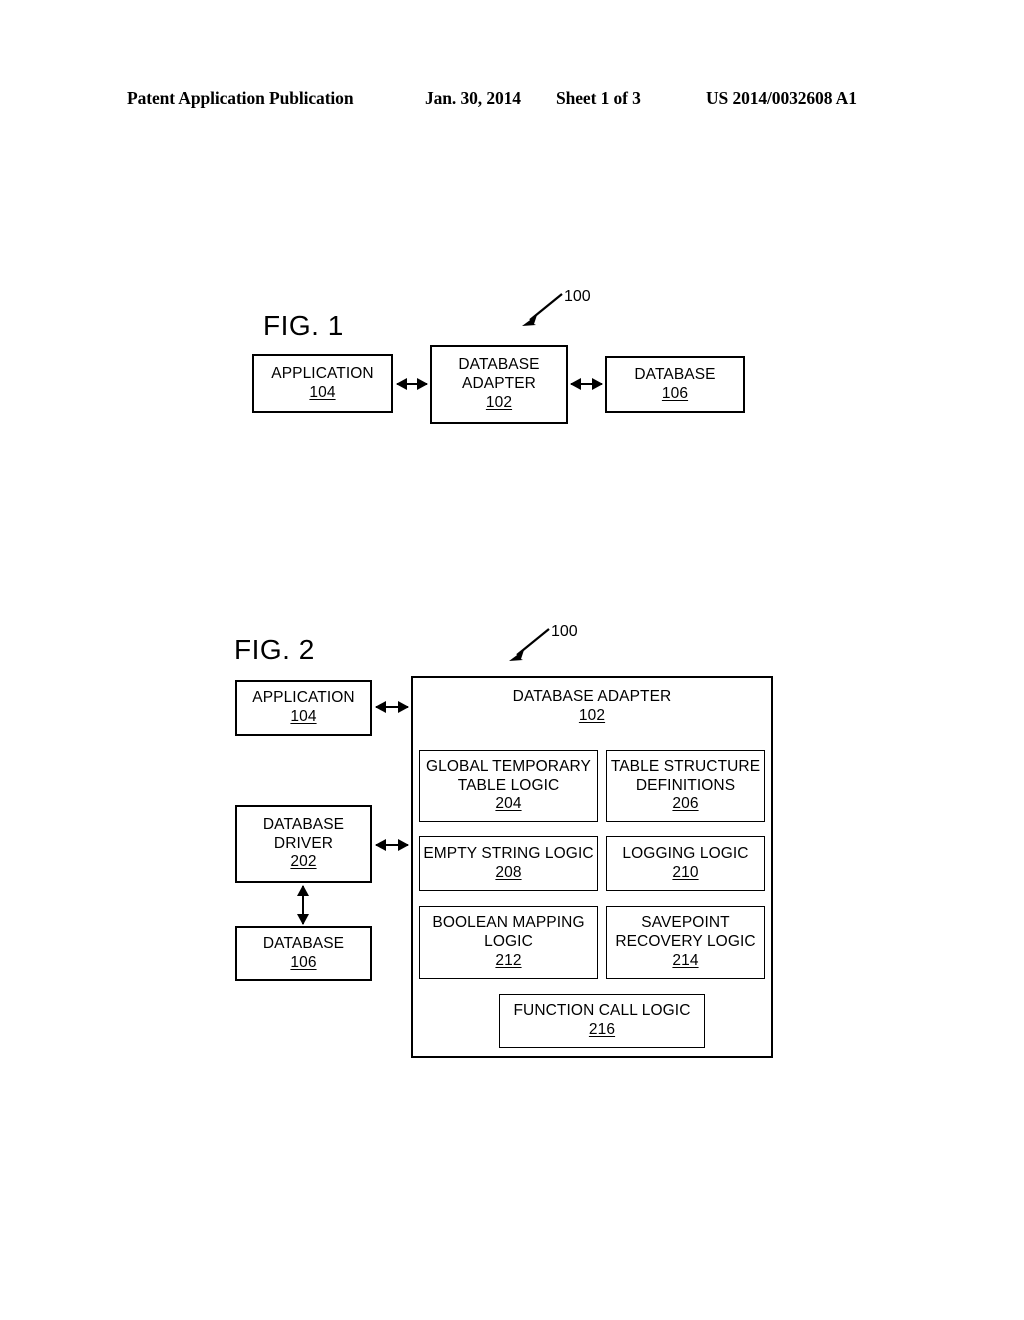  I want to click on fig1-database-adapter-box: DATABASE ADAPTER 102, so click(499, 384).